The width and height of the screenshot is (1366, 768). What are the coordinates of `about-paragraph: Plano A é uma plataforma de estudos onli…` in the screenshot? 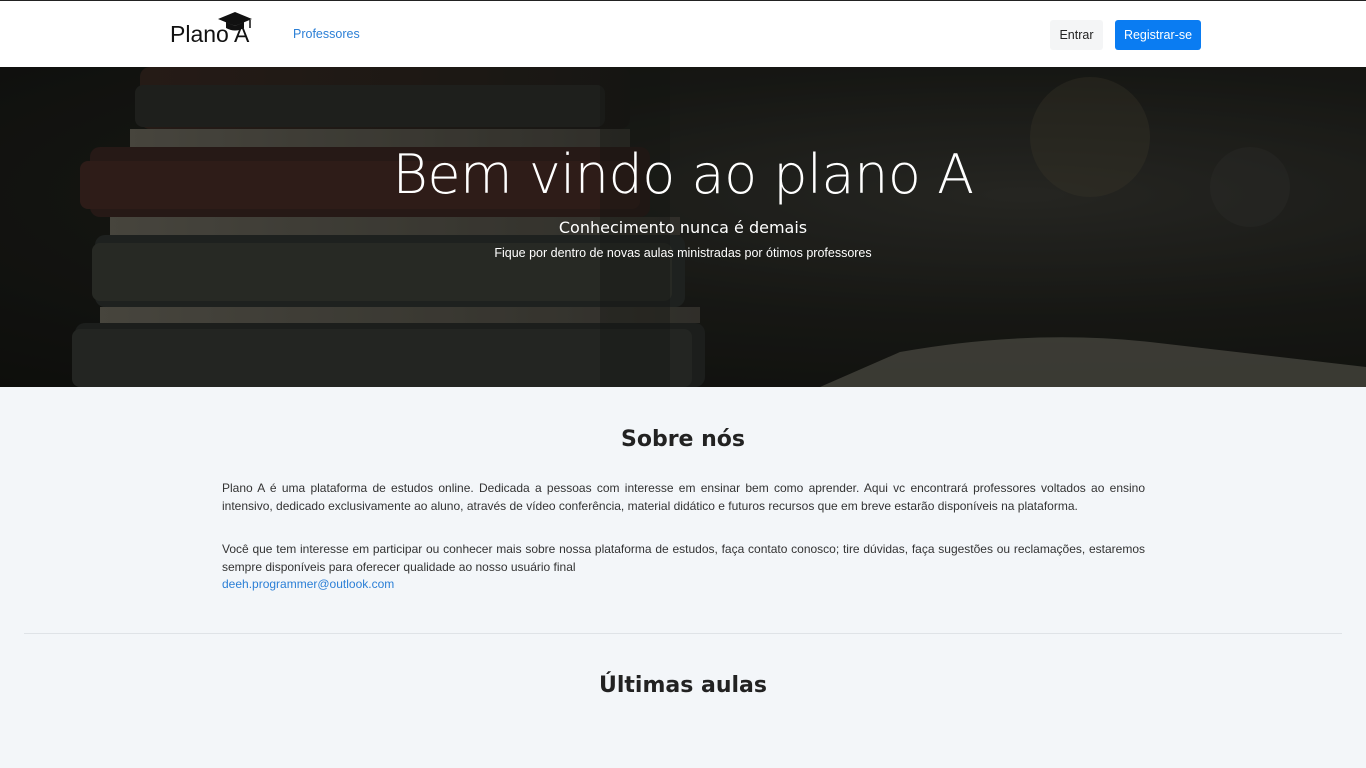 It's located at (683, 497).